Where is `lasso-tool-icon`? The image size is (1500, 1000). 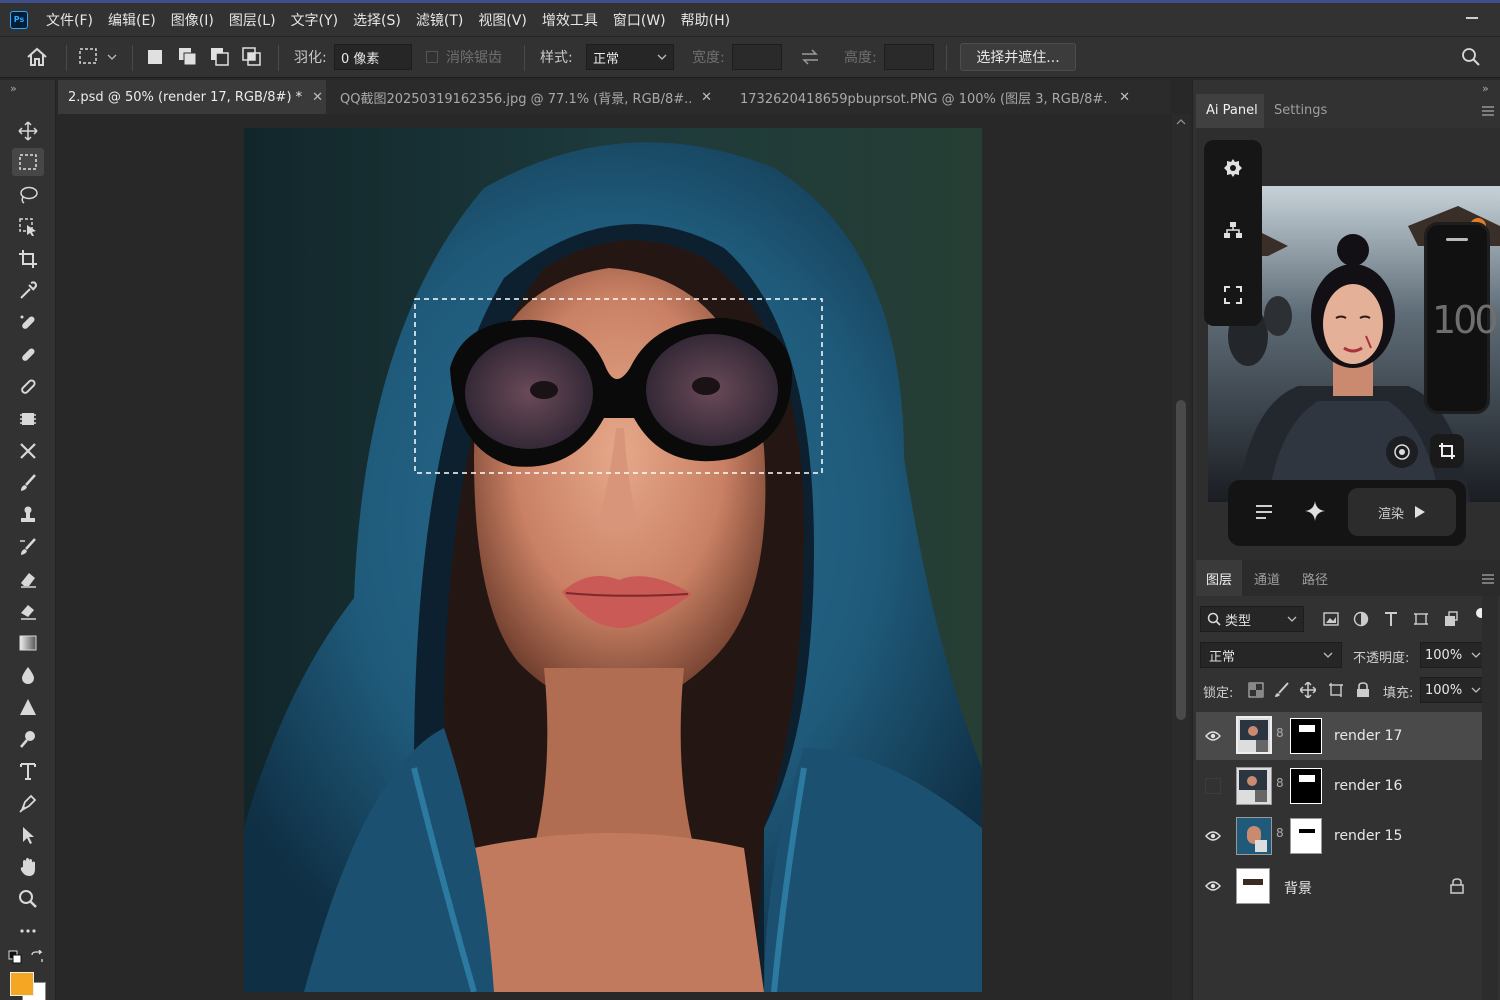 lasso-tool-icon is located at coordinates (28, 195).